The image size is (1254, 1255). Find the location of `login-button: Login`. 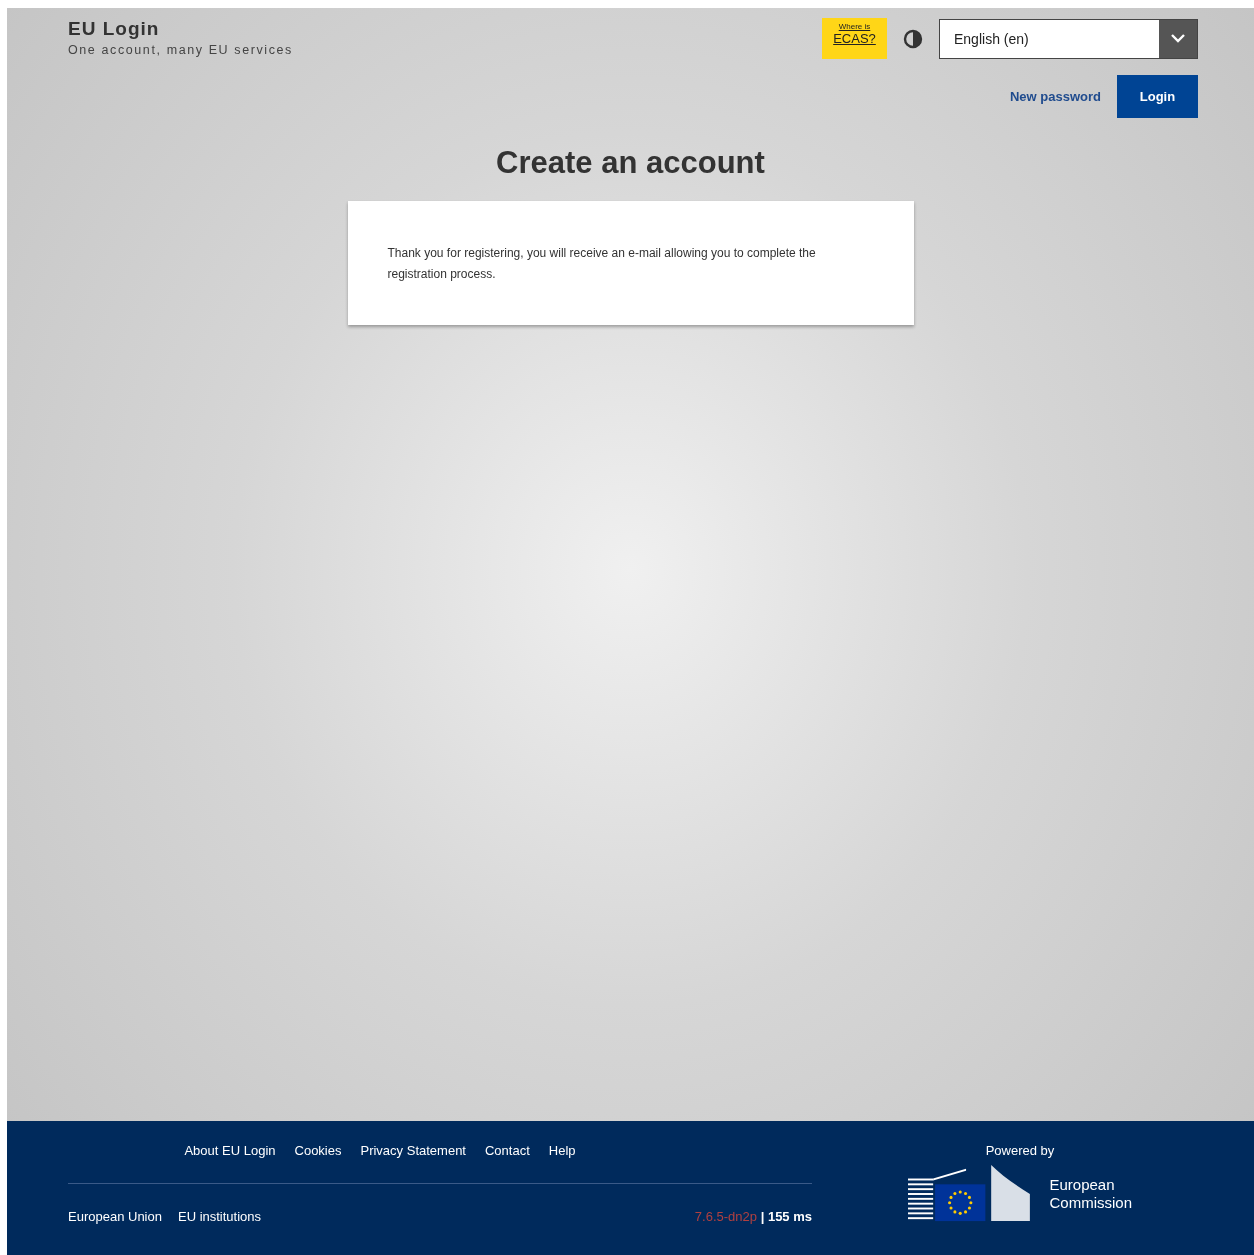

login-button: Login is located at coordinates (1157, 96).